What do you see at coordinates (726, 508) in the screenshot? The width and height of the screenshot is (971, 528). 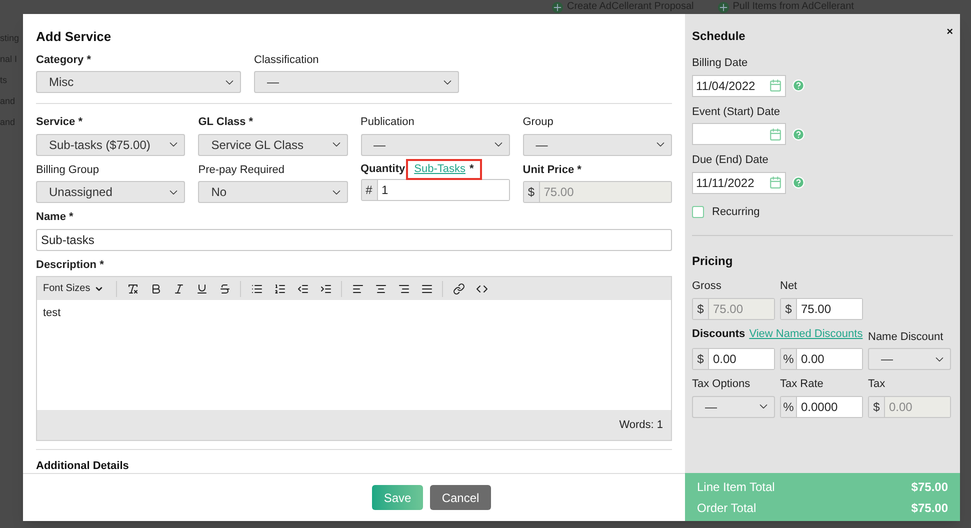 I see `total-label: Order Total` at bounding box center [726, 508].